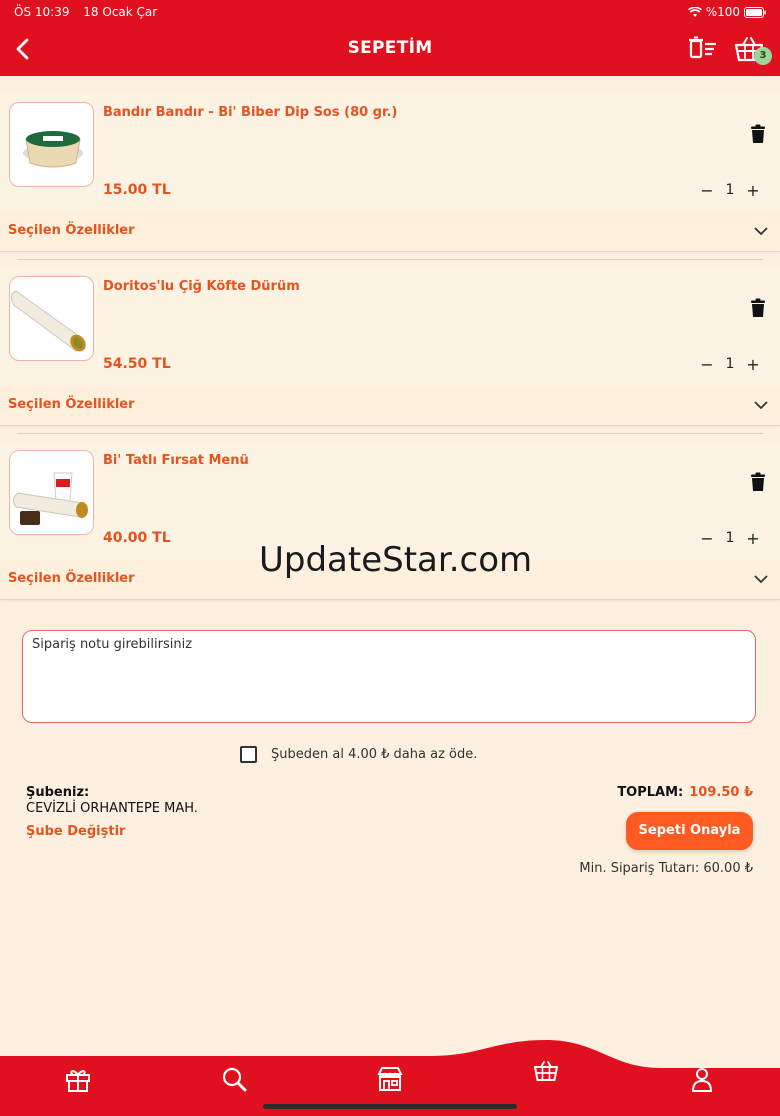 The height and width of the screenshot is (1116, 780). Describe the element at coordinates (721, 792) in the screenshot. I see `total-value: 109.50 ₺` at that location.